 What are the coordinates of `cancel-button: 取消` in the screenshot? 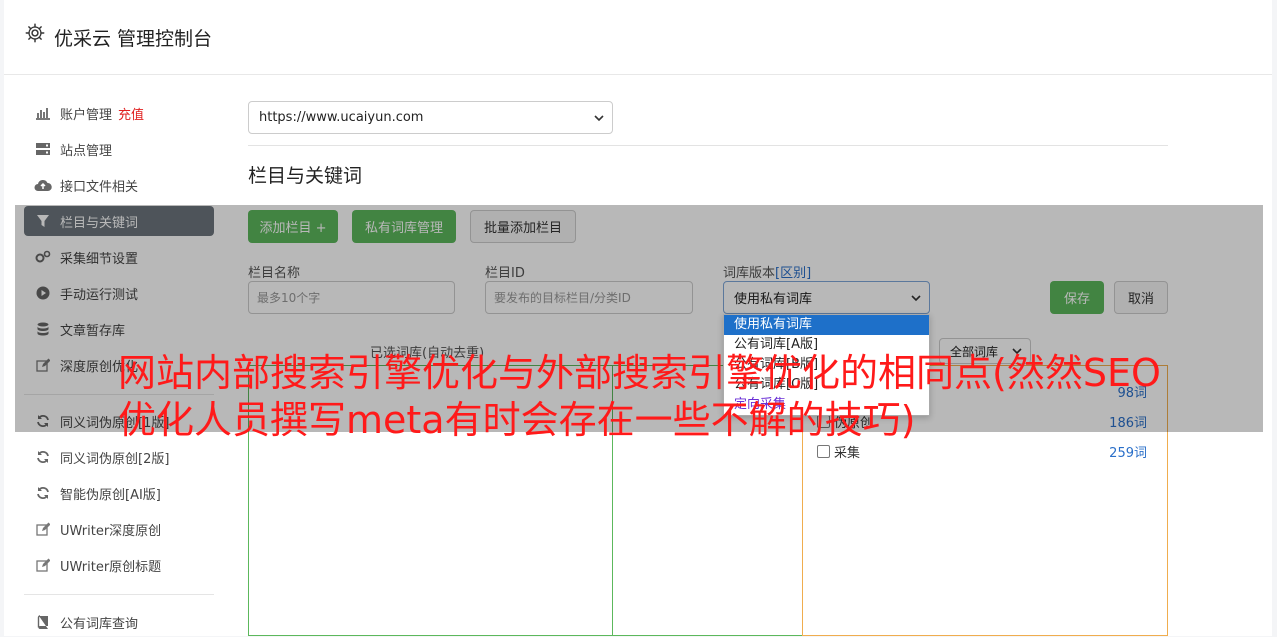 It's located at (1141, 297).